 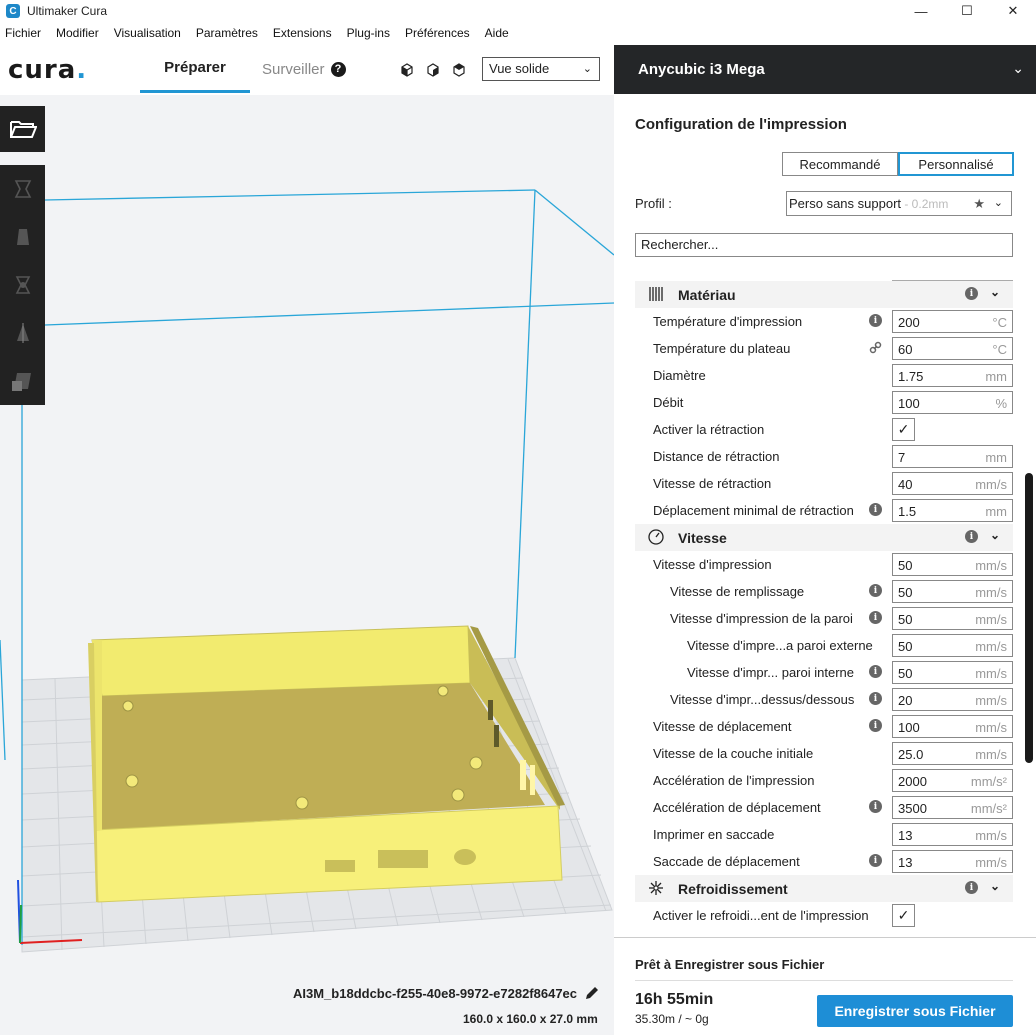 I want to click on setting-row: Vitesse de rétraction 40 mm/s, so click(x=824, y=483).